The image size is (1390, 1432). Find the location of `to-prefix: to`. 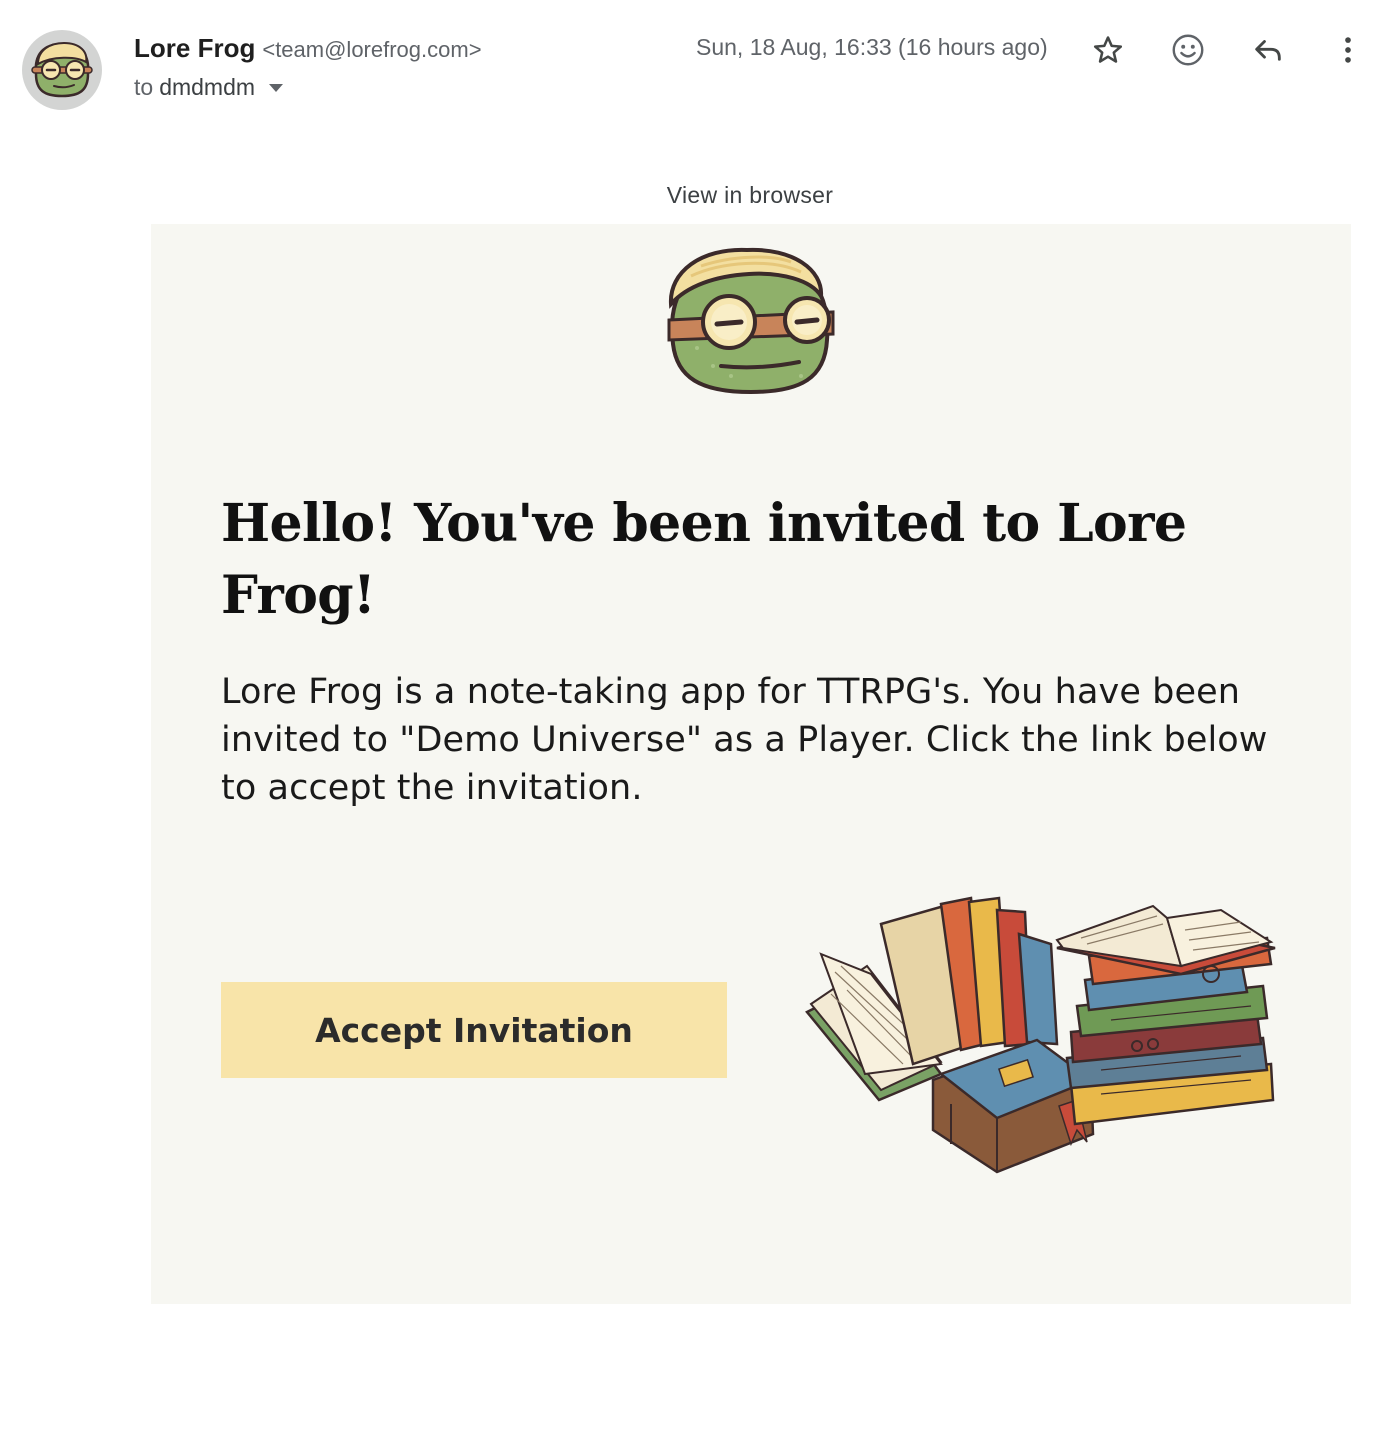

to-prefix: to is located at coordinates (144, 87).